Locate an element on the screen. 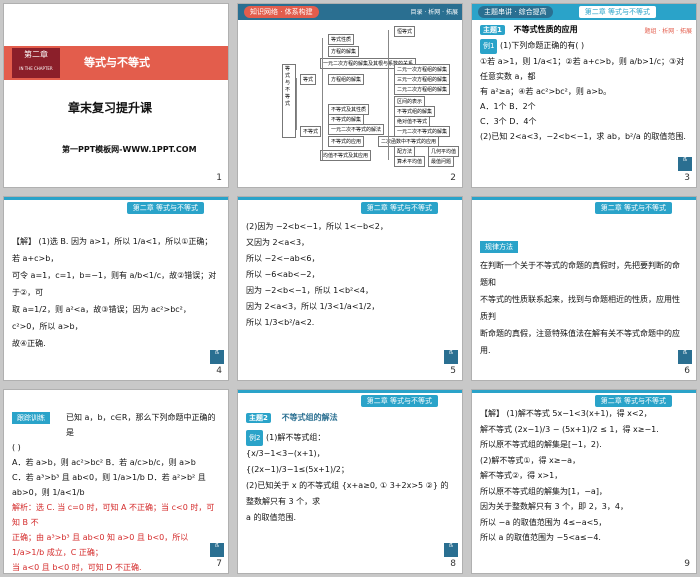  slide-number: 5 is located at coordinates (453, 371).